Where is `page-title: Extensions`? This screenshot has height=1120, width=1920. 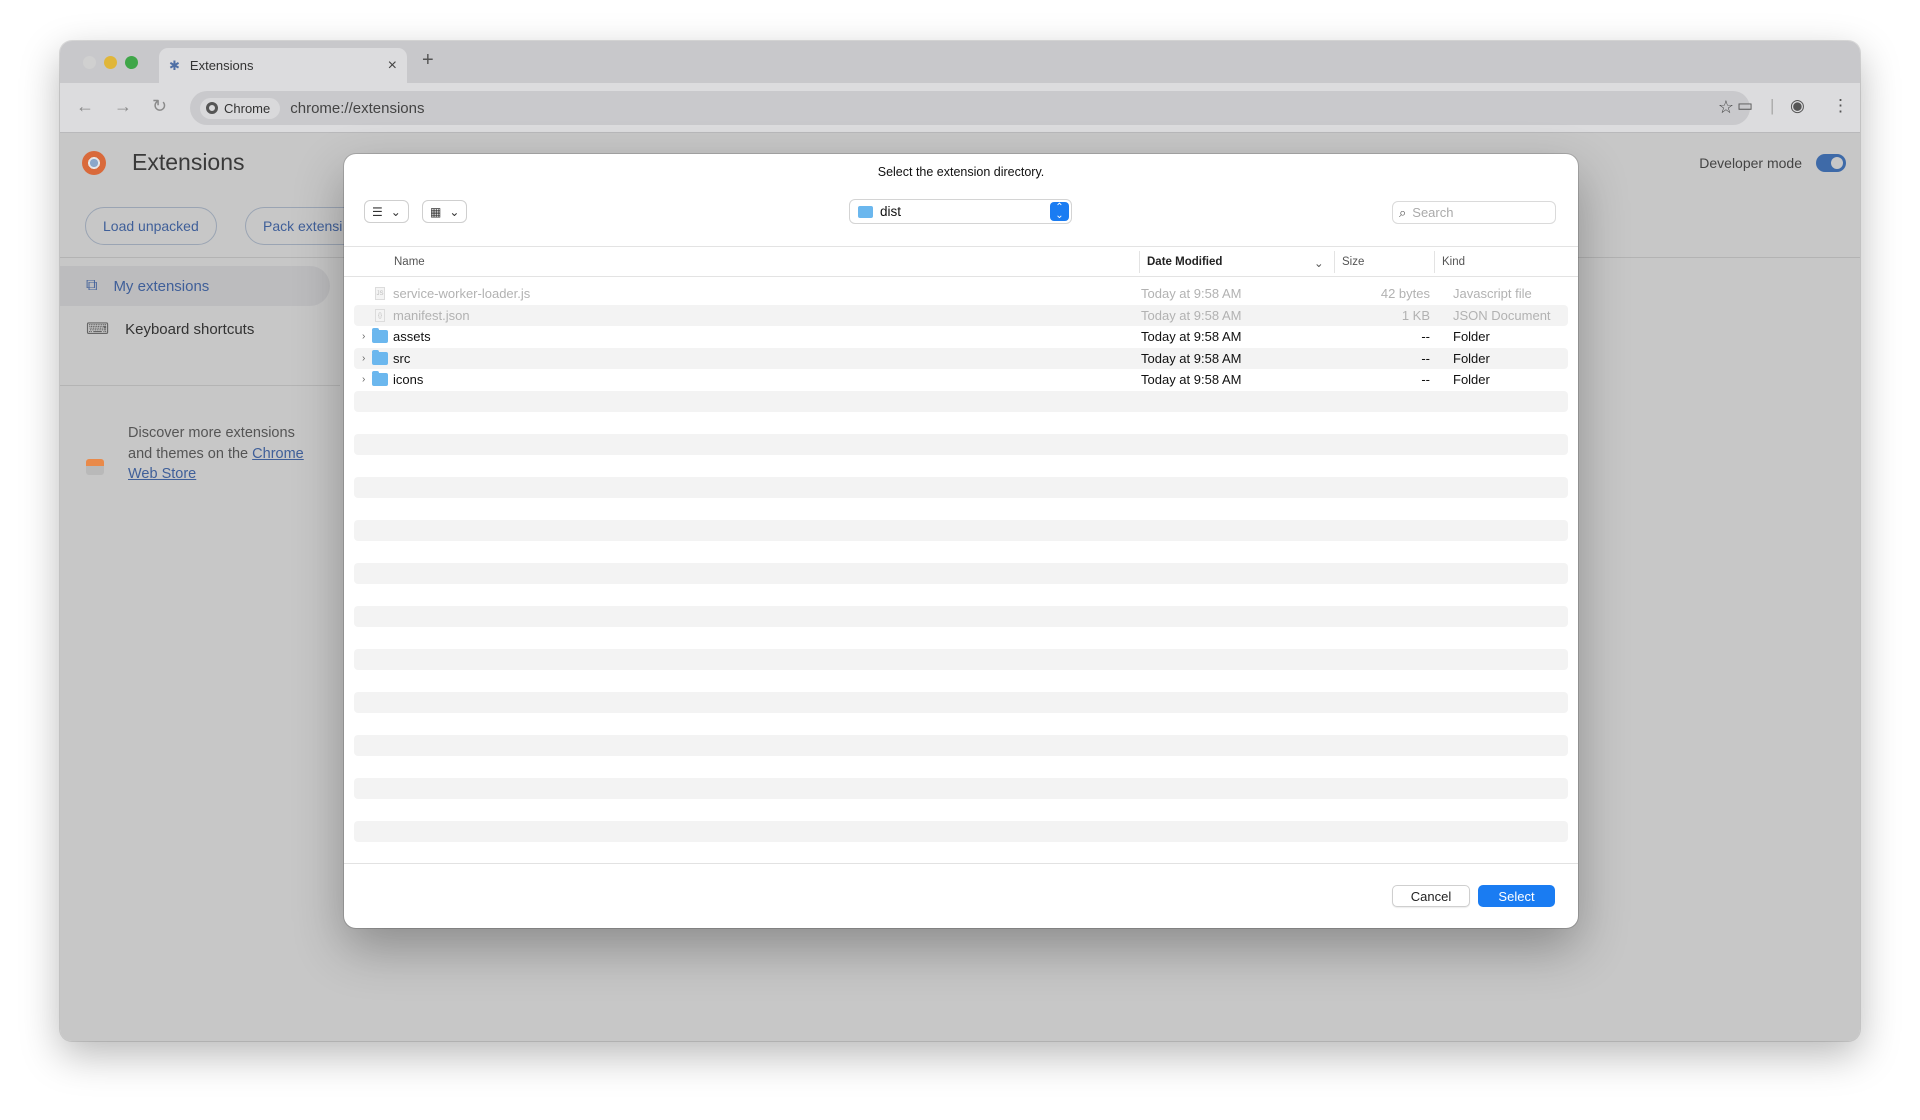 page-title: Extensions is located at coordinates (188, 162).